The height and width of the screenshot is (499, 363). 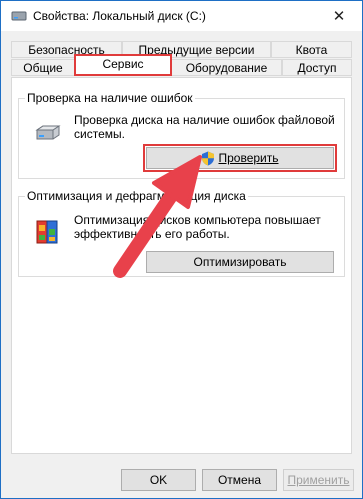 I want to click on tab-general: Общие, so click(x=43, y=67).